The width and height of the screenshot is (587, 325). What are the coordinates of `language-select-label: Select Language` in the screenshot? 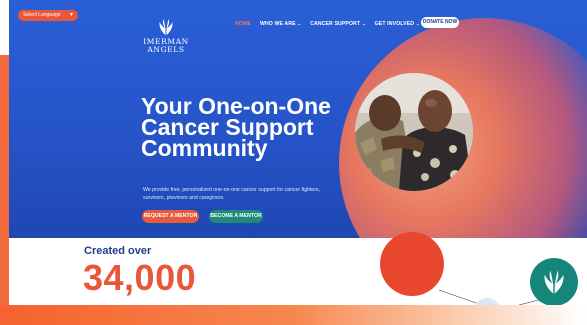 It's located at (42, 15).